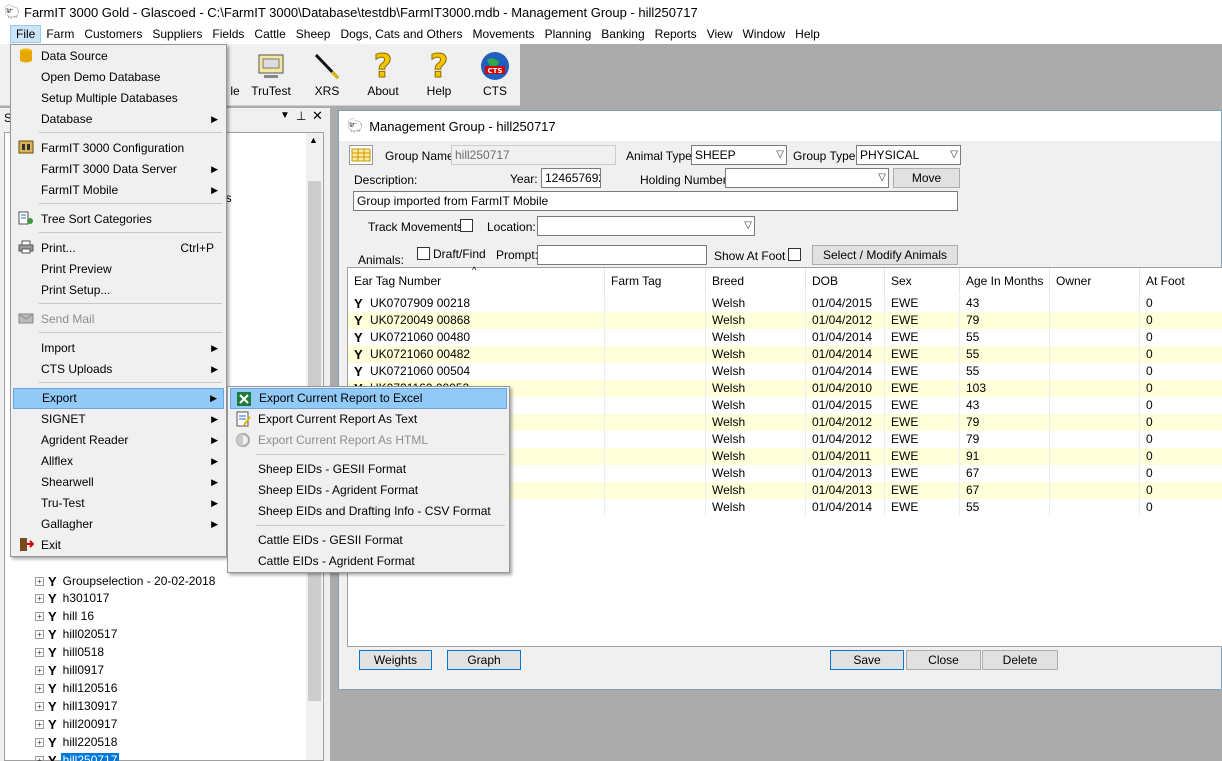  Describe the element at coordinates (383, 75) in the screenshot. I see `toolbar-button-about: ? About` at that location.